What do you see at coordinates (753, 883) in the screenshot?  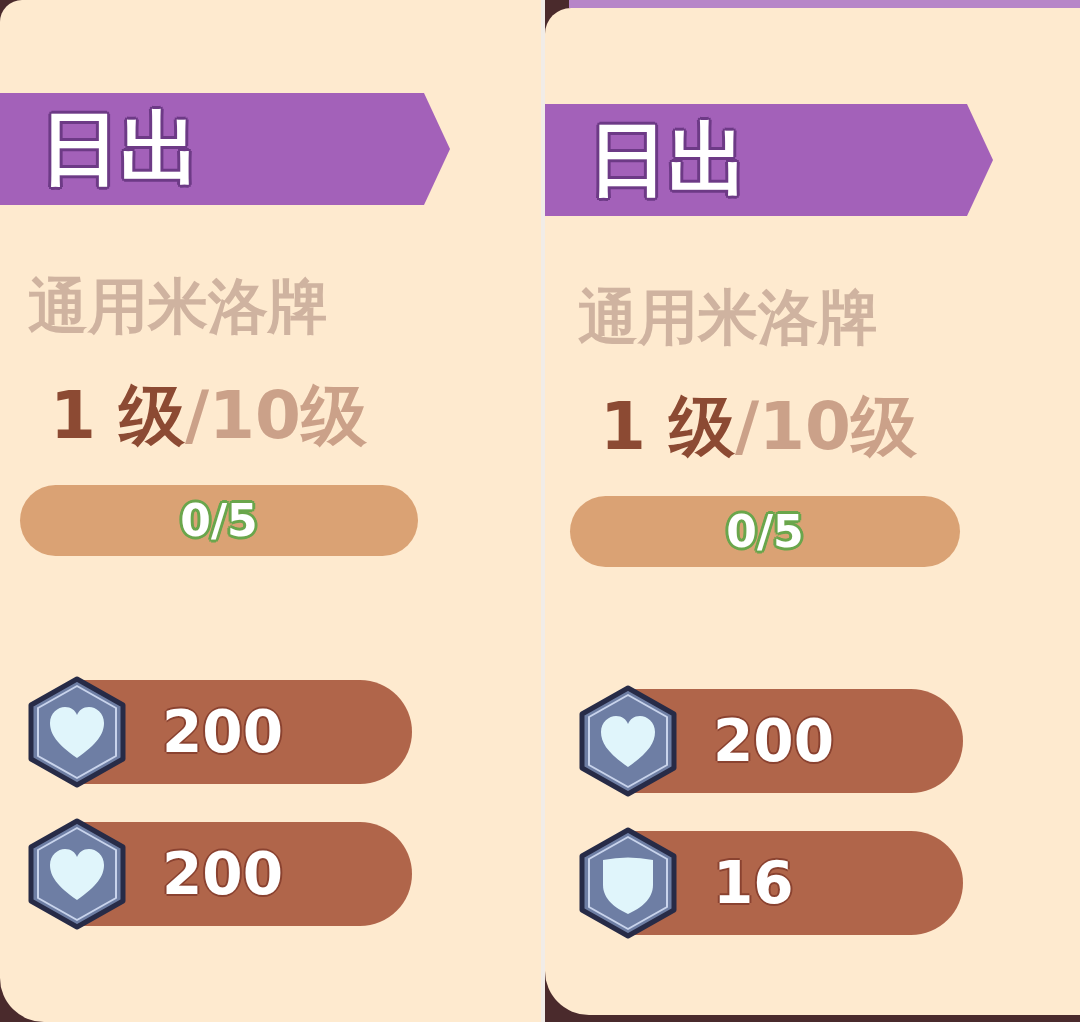 I see `stat-value: 16` at bounding box center [753, 883].